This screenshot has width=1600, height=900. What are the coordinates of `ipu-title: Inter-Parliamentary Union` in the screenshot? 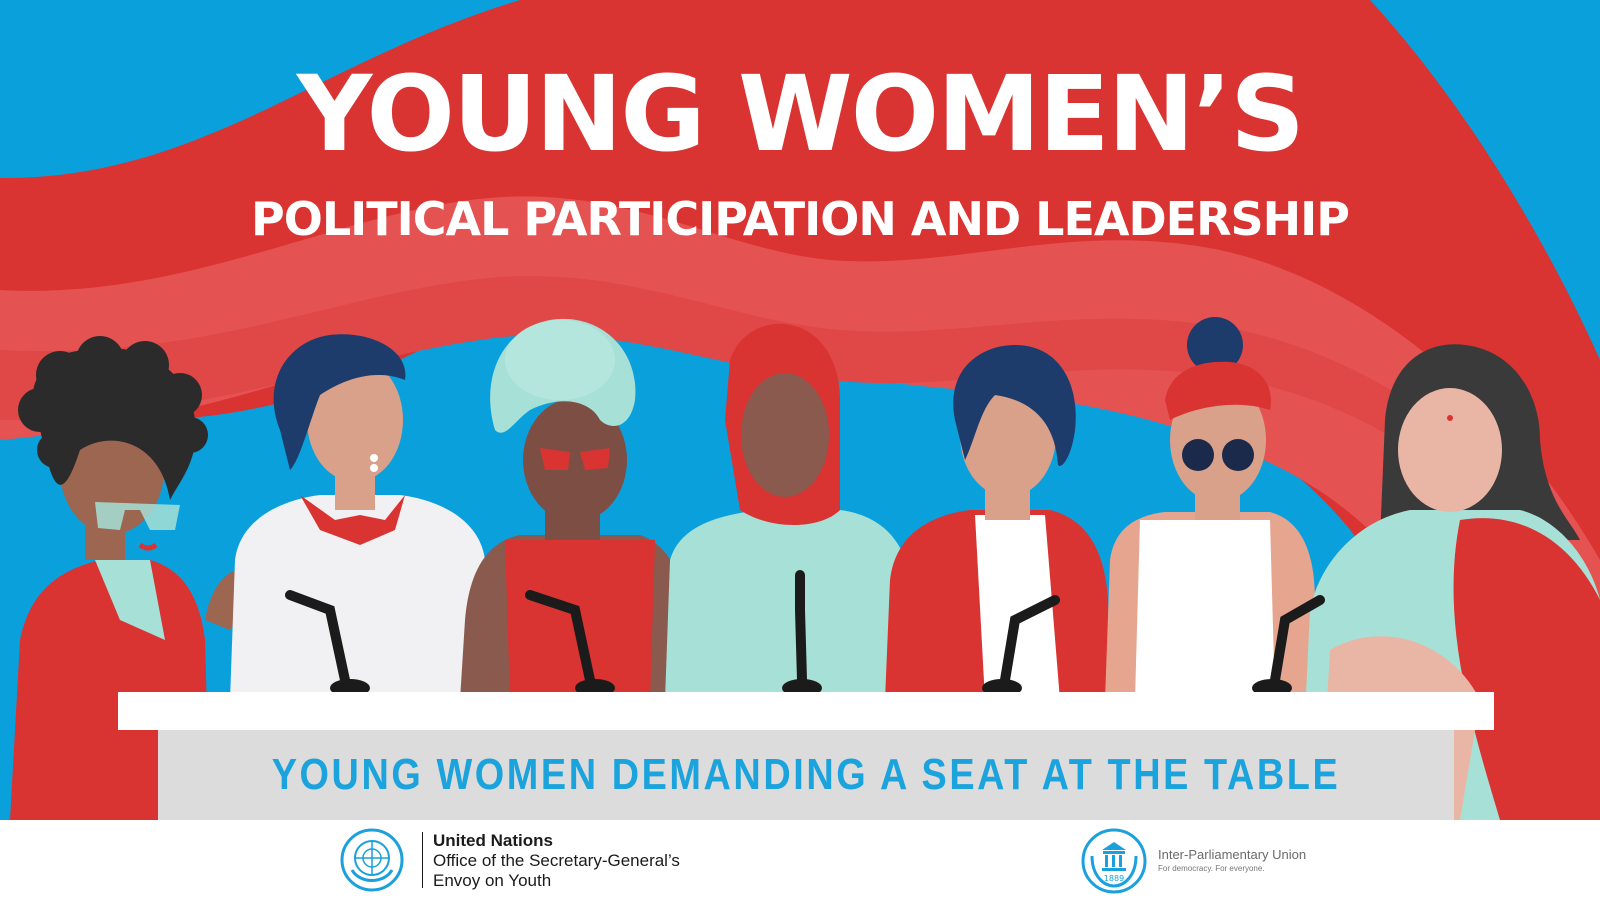 It's located at (1232, 854).